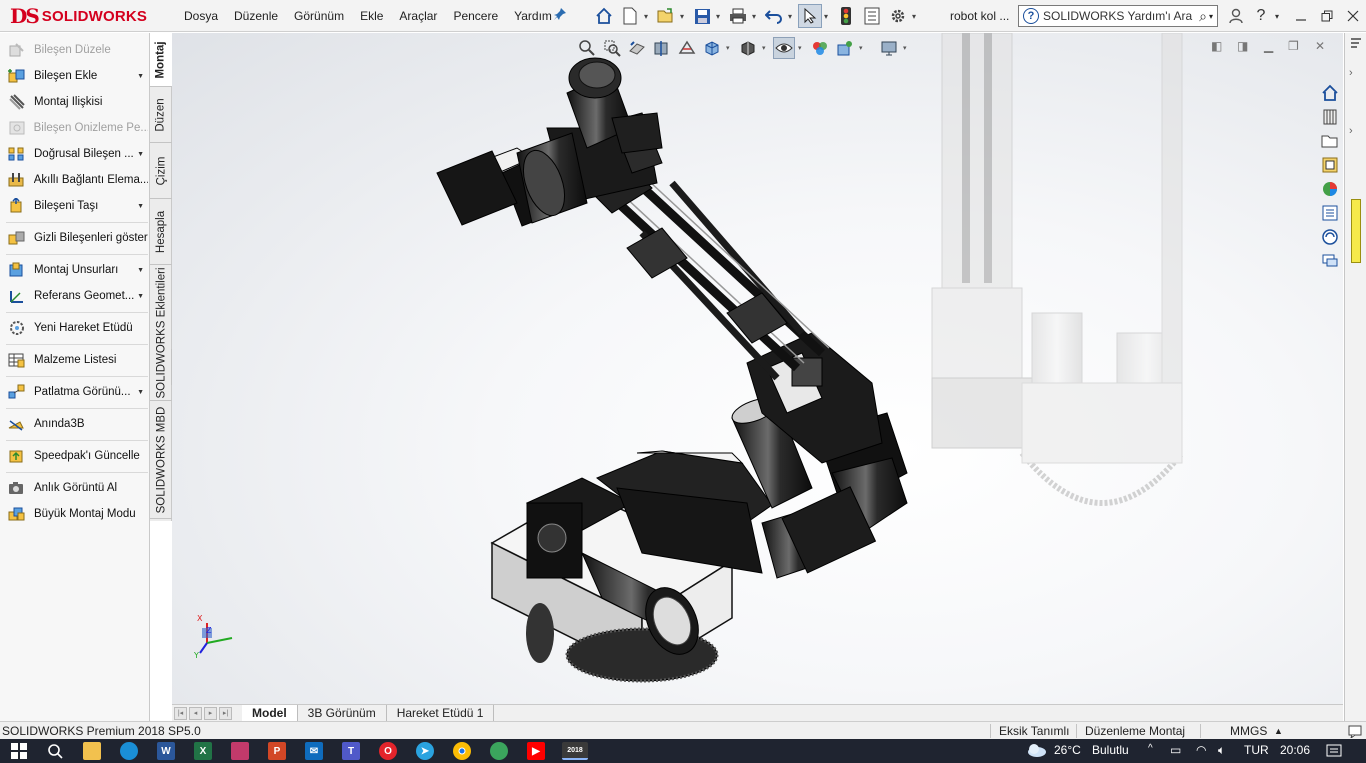  I want to click on tab-duzen: Düzen, so click(161, 115).